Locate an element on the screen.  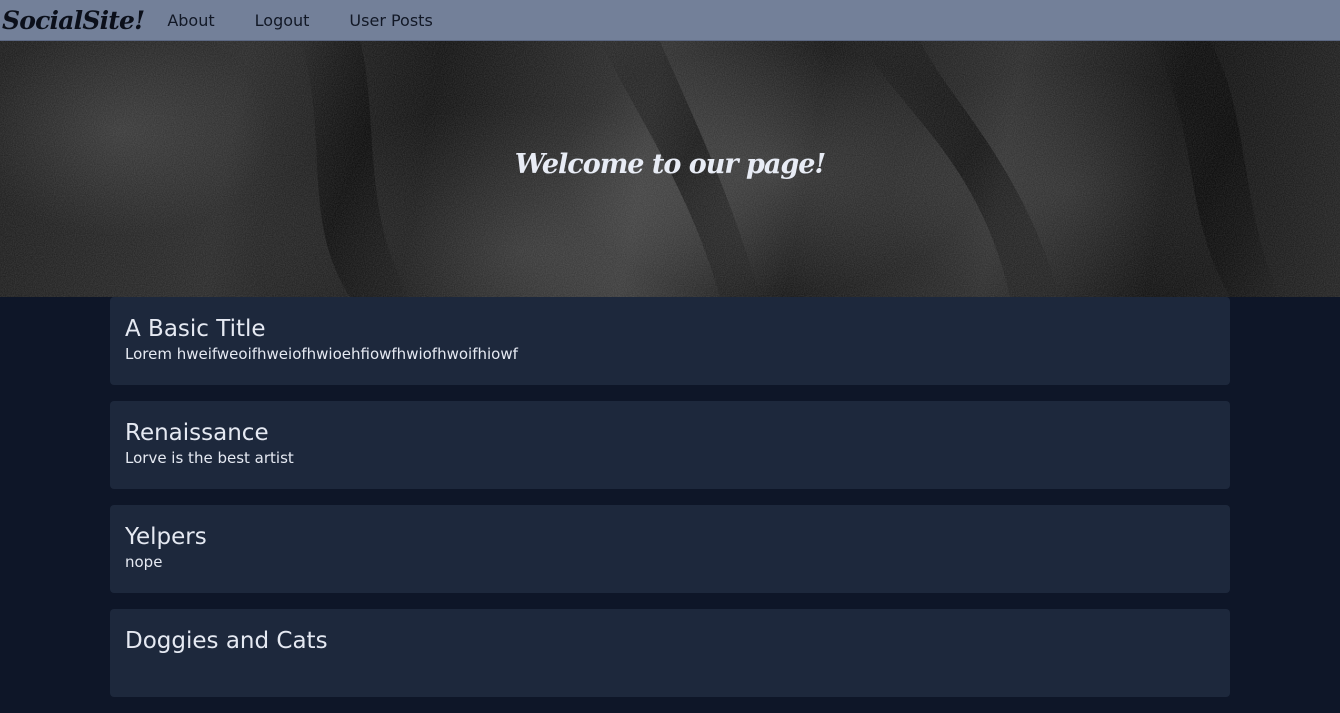
post-card: Yelpers nope is located at coordinates (670, 549).